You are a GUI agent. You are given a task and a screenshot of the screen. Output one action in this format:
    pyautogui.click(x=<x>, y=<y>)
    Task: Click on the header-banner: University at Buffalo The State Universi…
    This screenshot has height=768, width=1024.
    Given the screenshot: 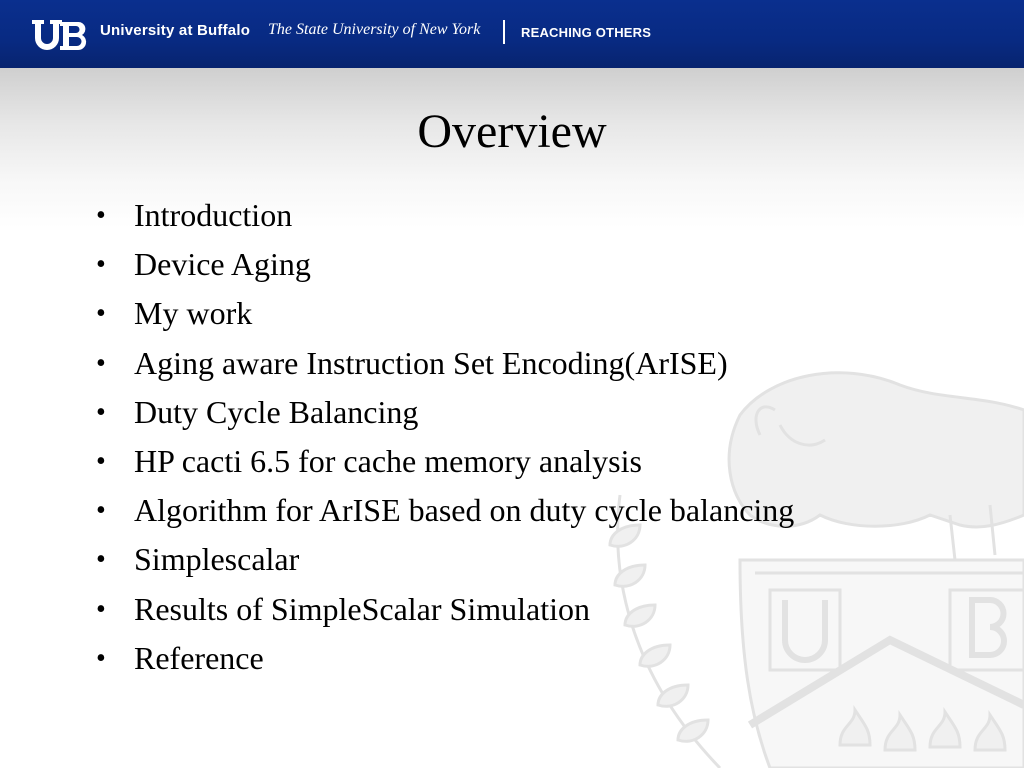 What is the action you would take?
    pyautogui.click(x=512, y=34)
    